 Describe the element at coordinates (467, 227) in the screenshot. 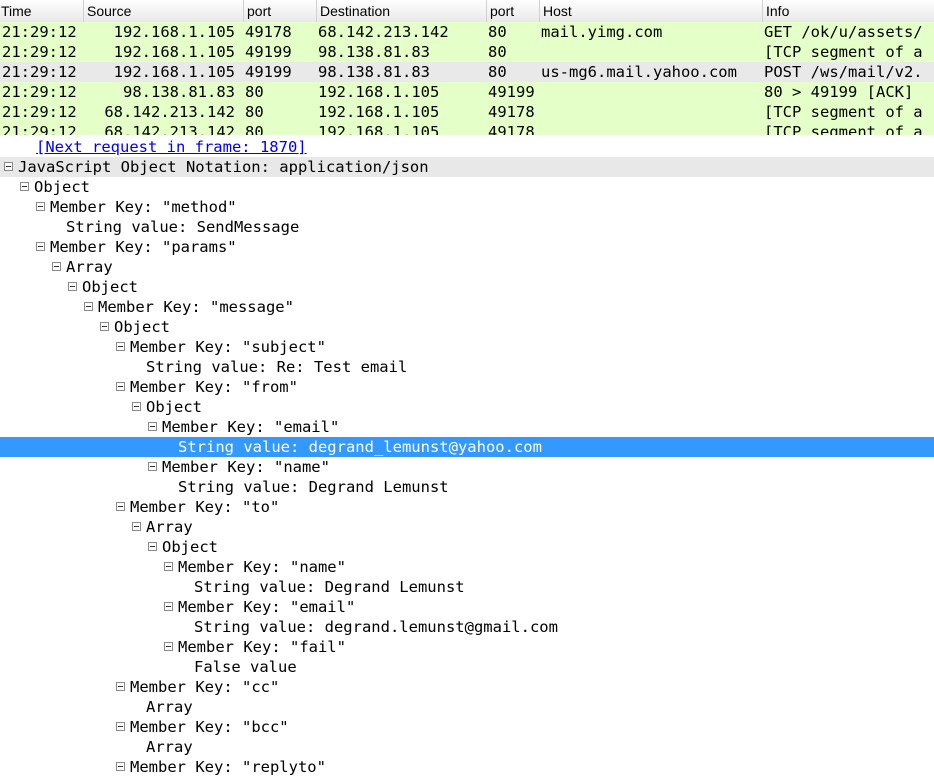

I see `tree-item: String value: SendMessage` at that location.